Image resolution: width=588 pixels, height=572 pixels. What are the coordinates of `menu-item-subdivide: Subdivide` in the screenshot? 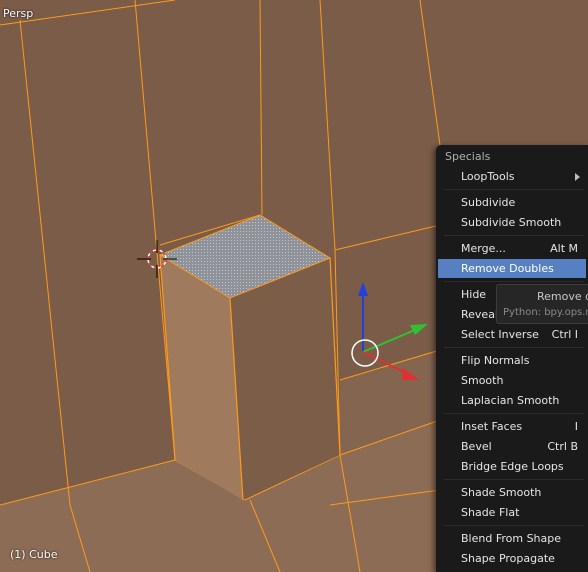 It's located at (512, 202).